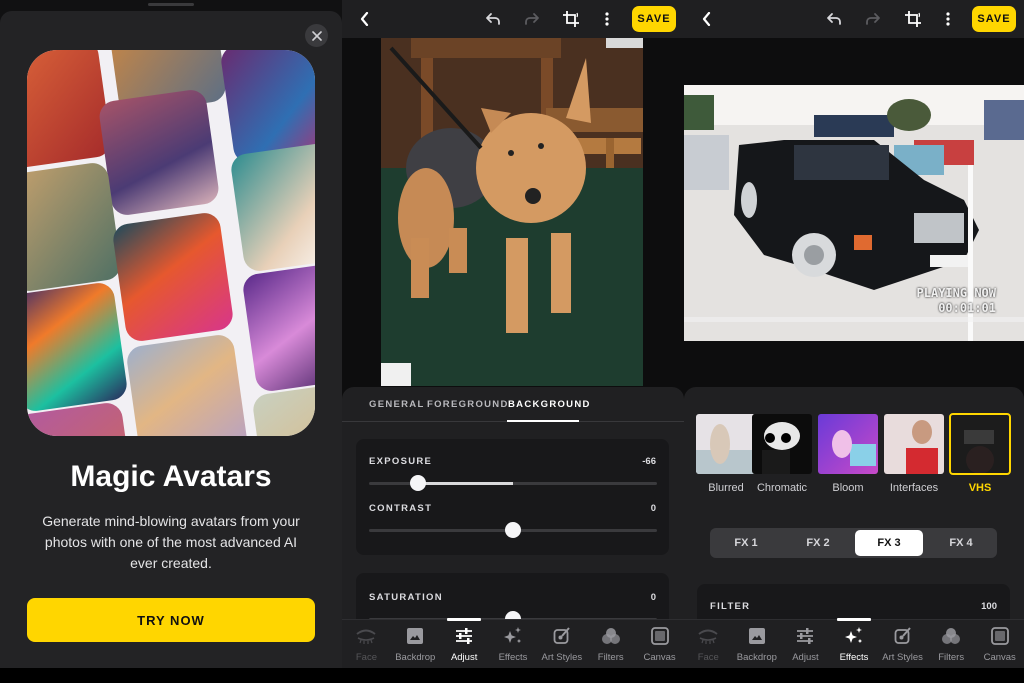 The width and height of the screenshot is (1024, 683). What do you see at coordinates (961, 543) in the screenshot?
I see `fx-variant-4: FX 4` at bounding box center [961, 543].